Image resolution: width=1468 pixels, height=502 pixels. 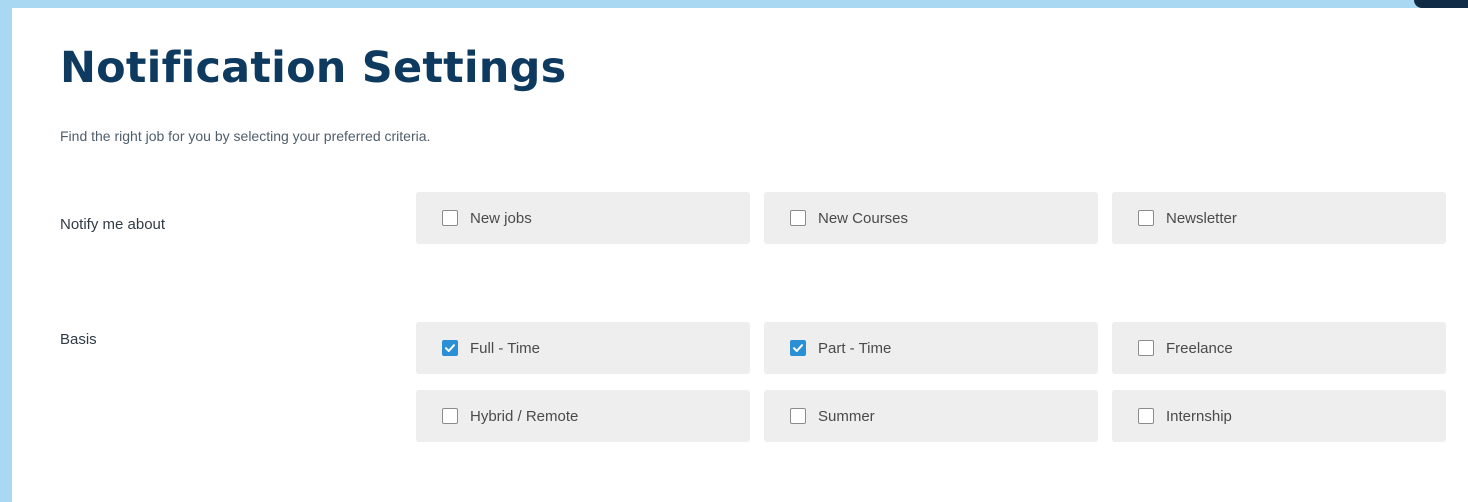 What do you see at coordinates (1279, 416) in the screenshot?
I see `option-internship: Internship` at bounding box center [1279, 416].